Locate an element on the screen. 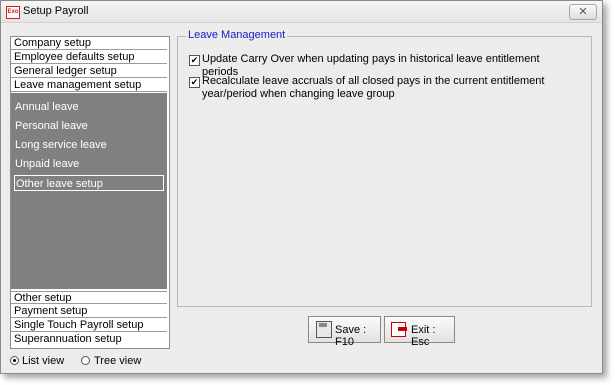 The height and width of the screenshot is (385, 615). close-button: ✕ is located at coordinates (583, 12).